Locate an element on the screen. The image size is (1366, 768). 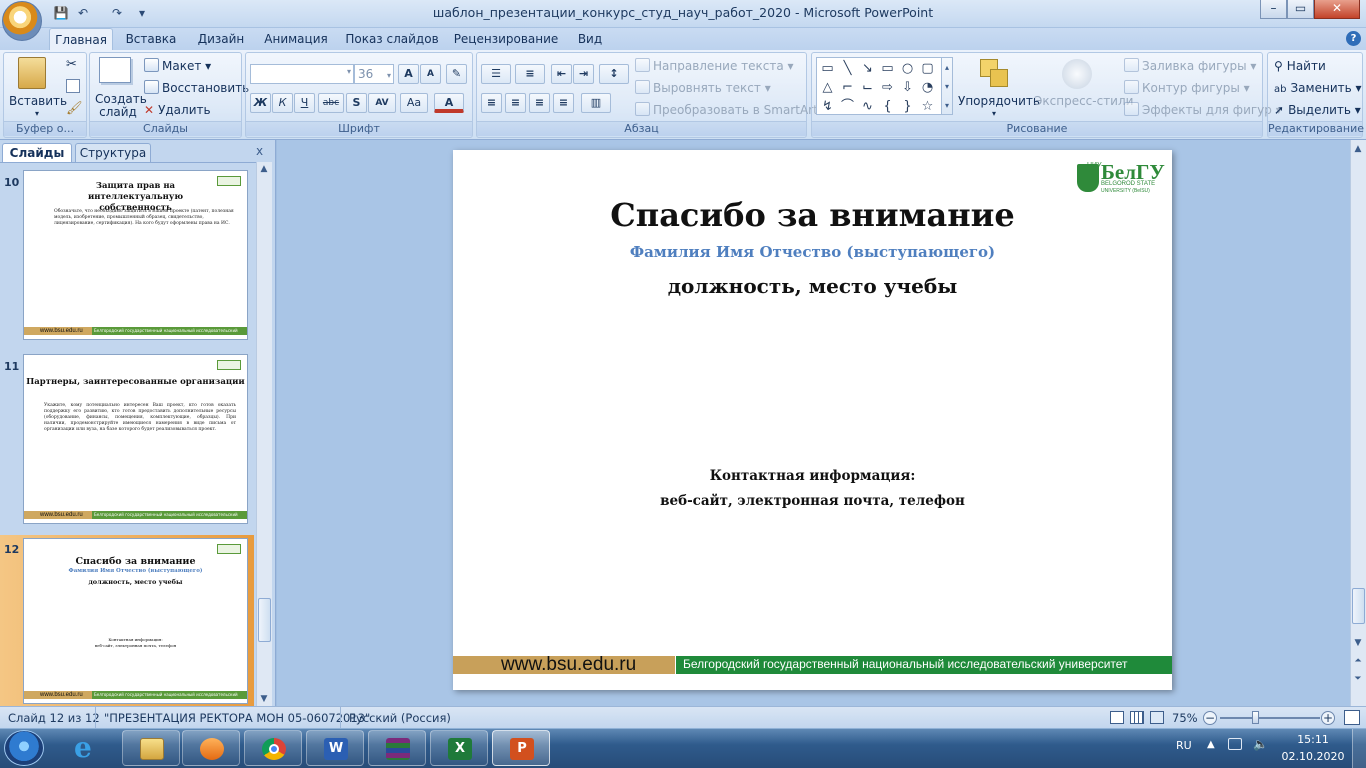
shape-effects-button: Эффекты для фигур ▾ is located at coordinates (1203, 110).